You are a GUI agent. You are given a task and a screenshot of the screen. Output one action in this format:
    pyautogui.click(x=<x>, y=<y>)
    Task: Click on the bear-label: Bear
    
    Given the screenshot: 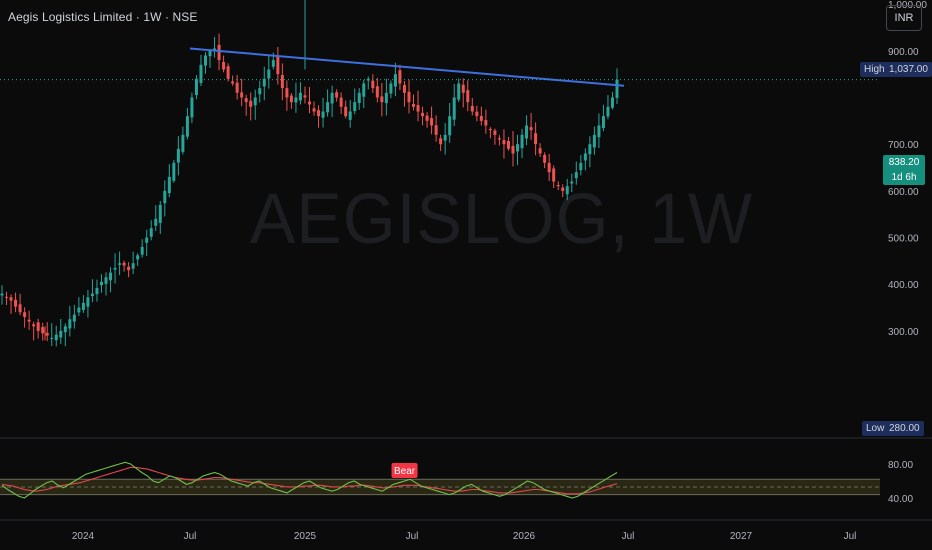 What is the action you would take?
    pyautogui.click(x=405, y=471)
    